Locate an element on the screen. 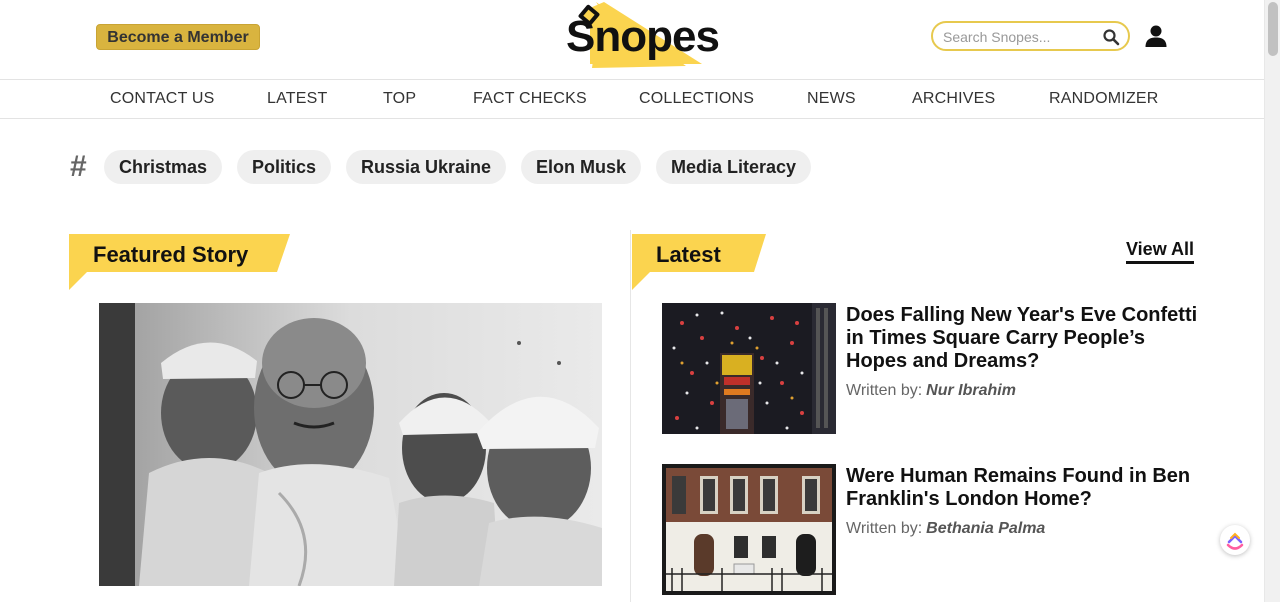 This screenshot has height=602, width=1280. tag-elon-musk: Elon Musk is located at coordinates (581, 167).